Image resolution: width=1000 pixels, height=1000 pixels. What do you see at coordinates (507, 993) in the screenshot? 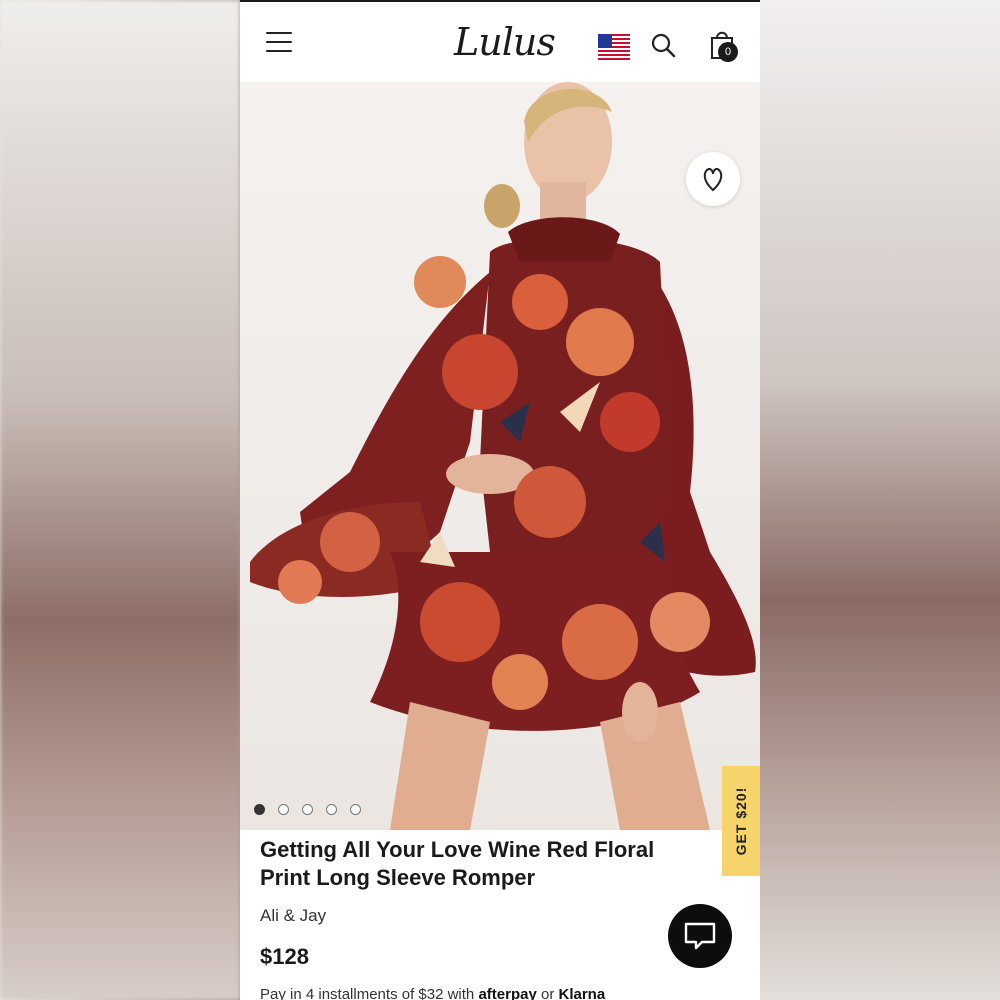
I see `afterpay-logo: afterpay` at bounding box center [507, 993].